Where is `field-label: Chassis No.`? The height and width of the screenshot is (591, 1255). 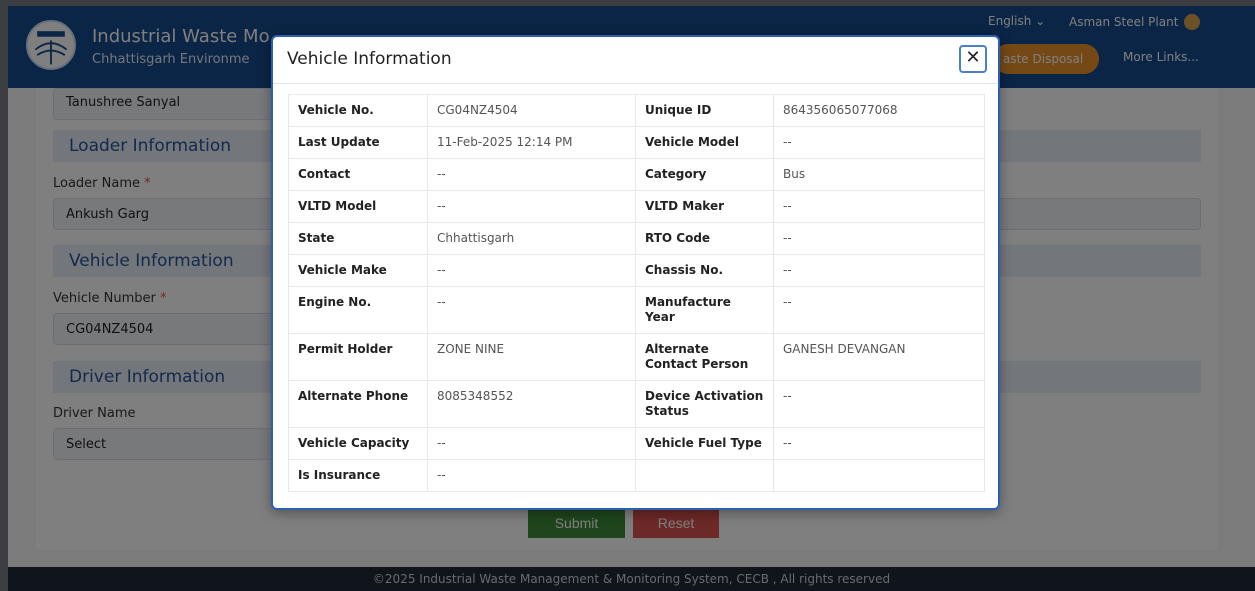
field-label: Chassis No. is located at coordinates (704, 270).